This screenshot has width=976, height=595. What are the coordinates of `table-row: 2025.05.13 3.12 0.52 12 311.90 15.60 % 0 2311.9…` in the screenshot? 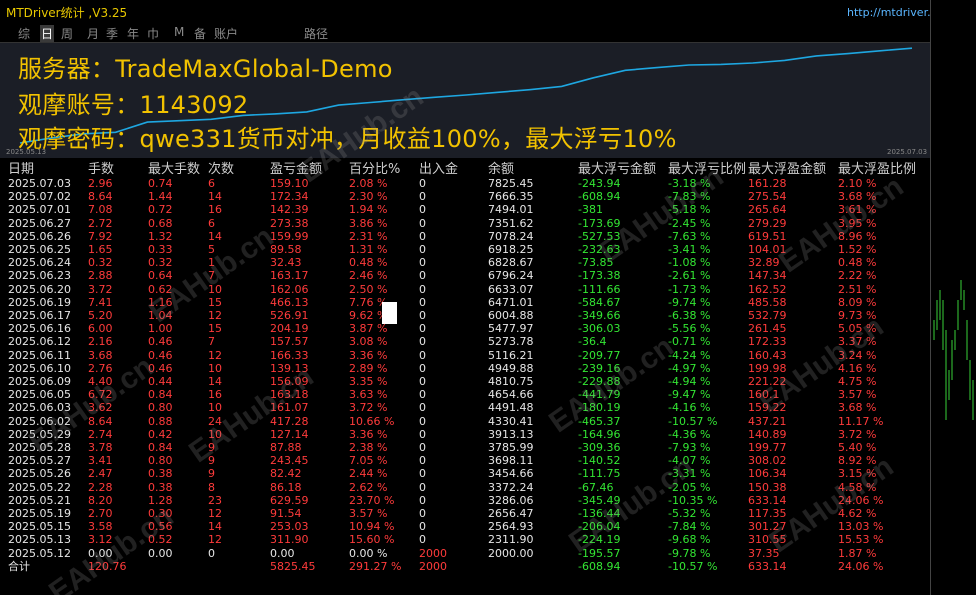 It's located at (465, 539).